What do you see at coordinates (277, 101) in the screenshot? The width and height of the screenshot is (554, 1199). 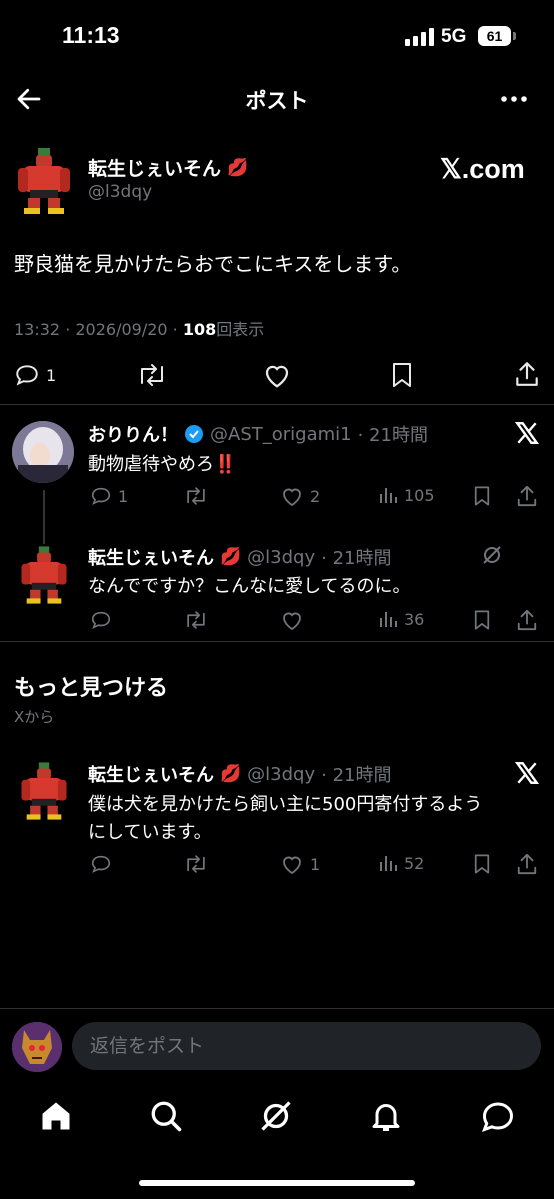 I see `page-title: ポスト` at bounding box center [277, 101].